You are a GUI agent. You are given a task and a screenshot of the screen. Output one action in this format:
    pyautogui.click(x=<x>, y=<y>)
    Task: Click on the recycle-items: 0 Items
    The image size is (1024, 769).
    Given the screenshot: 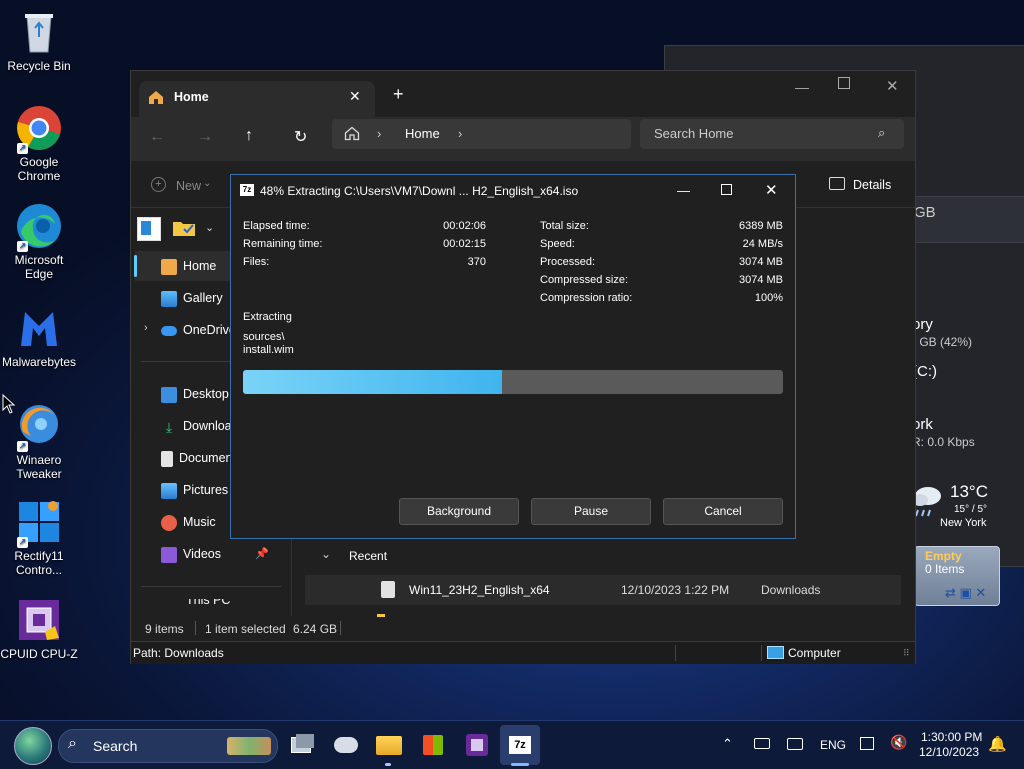 What is the action you would take?
    pyautogui.click(x=945, y=569)
    